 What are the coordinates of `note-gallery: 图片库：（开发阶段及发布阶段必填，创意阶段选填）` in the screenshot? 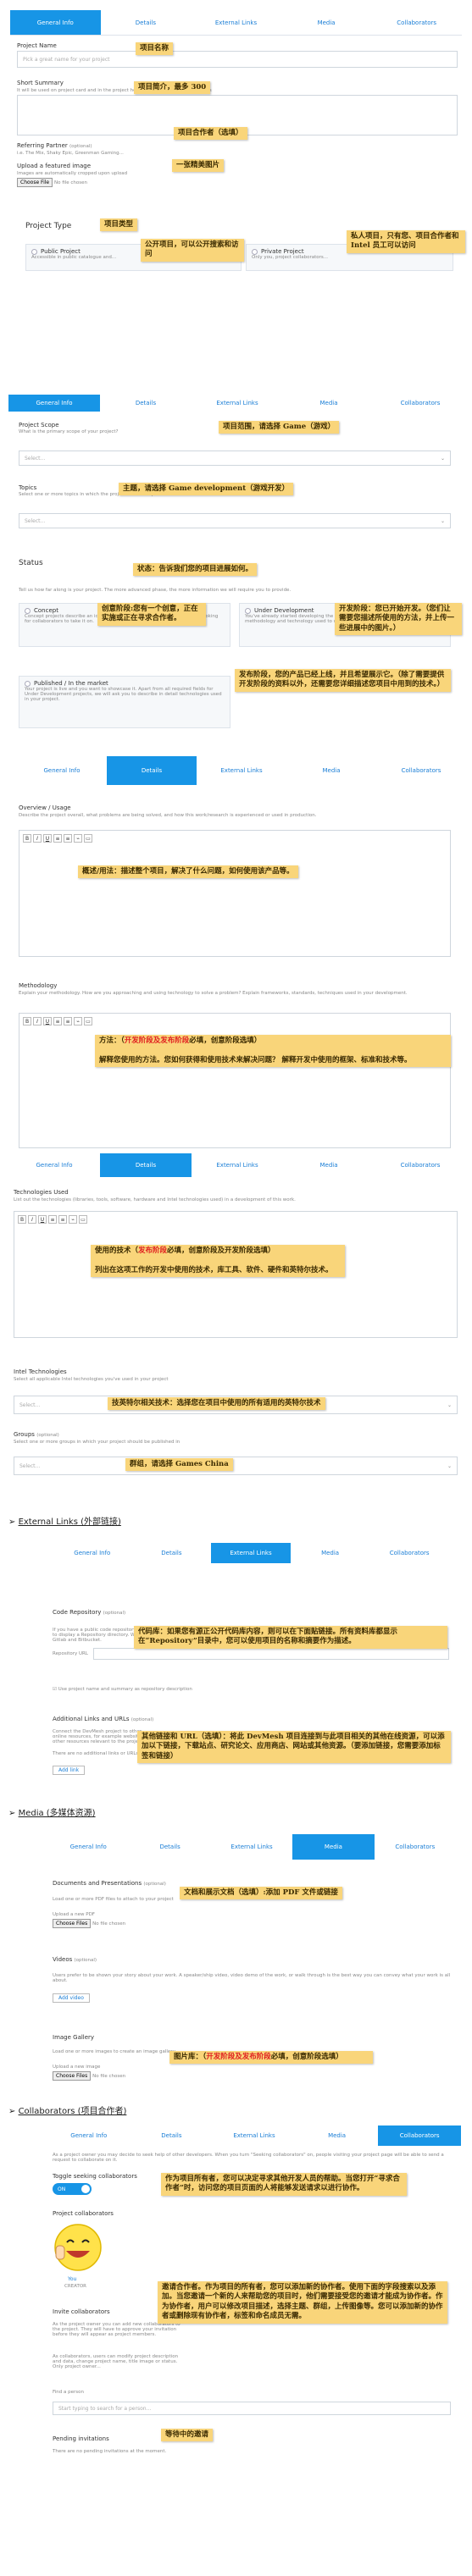 It's located at (271, 2058).